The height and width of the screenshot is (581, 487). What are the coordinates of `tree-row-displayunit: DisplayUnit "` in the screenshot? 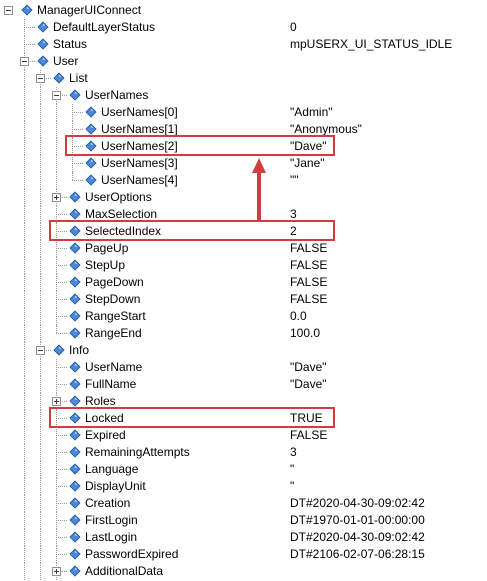 It's located at (243, 486).